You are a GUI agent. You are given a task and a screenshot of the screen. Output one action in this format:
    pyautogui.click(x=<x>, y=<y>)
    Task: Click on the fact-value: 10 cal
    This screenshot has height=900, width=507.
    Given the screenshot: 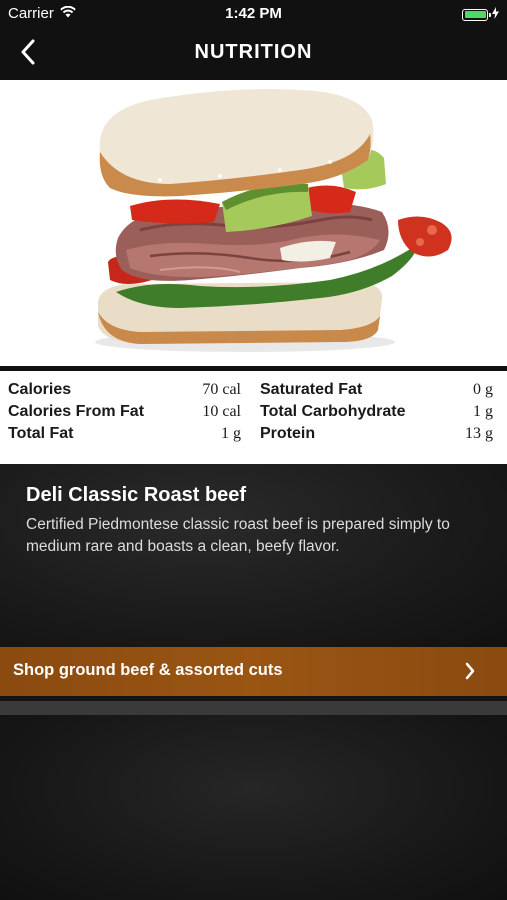 What is the action you would take?
    pyautogui.click(x=221, y=411)
    